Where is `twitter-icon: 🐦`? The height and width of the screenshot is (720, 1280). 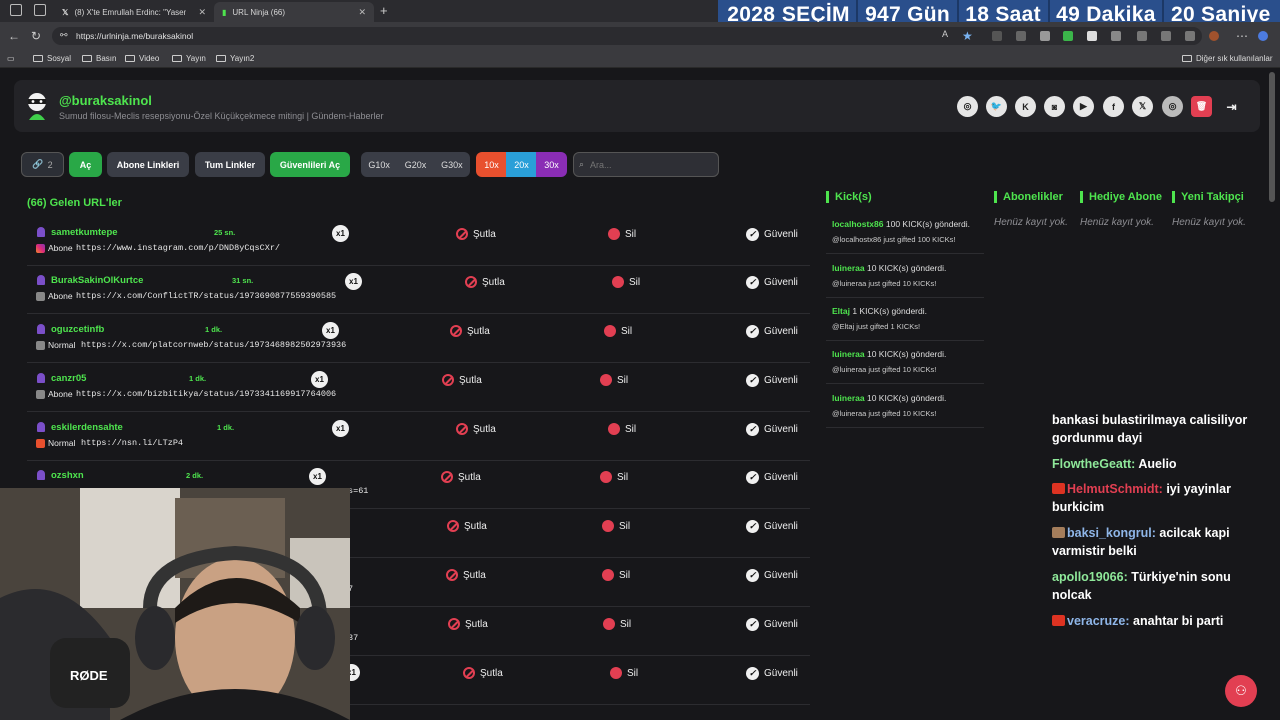 twitter-icon: 🐦 is located at coordinates (996, 106).